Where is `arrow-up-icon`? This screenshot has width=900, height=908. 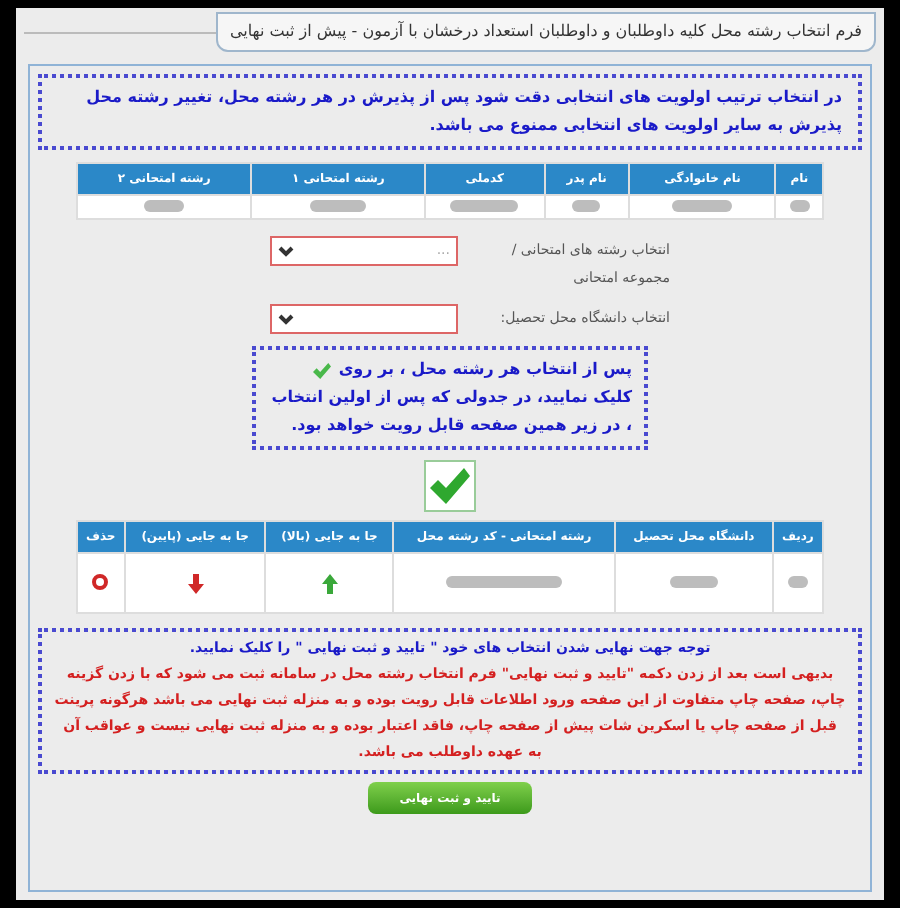 arrow-up-icon is located at coordinates (329, 583).